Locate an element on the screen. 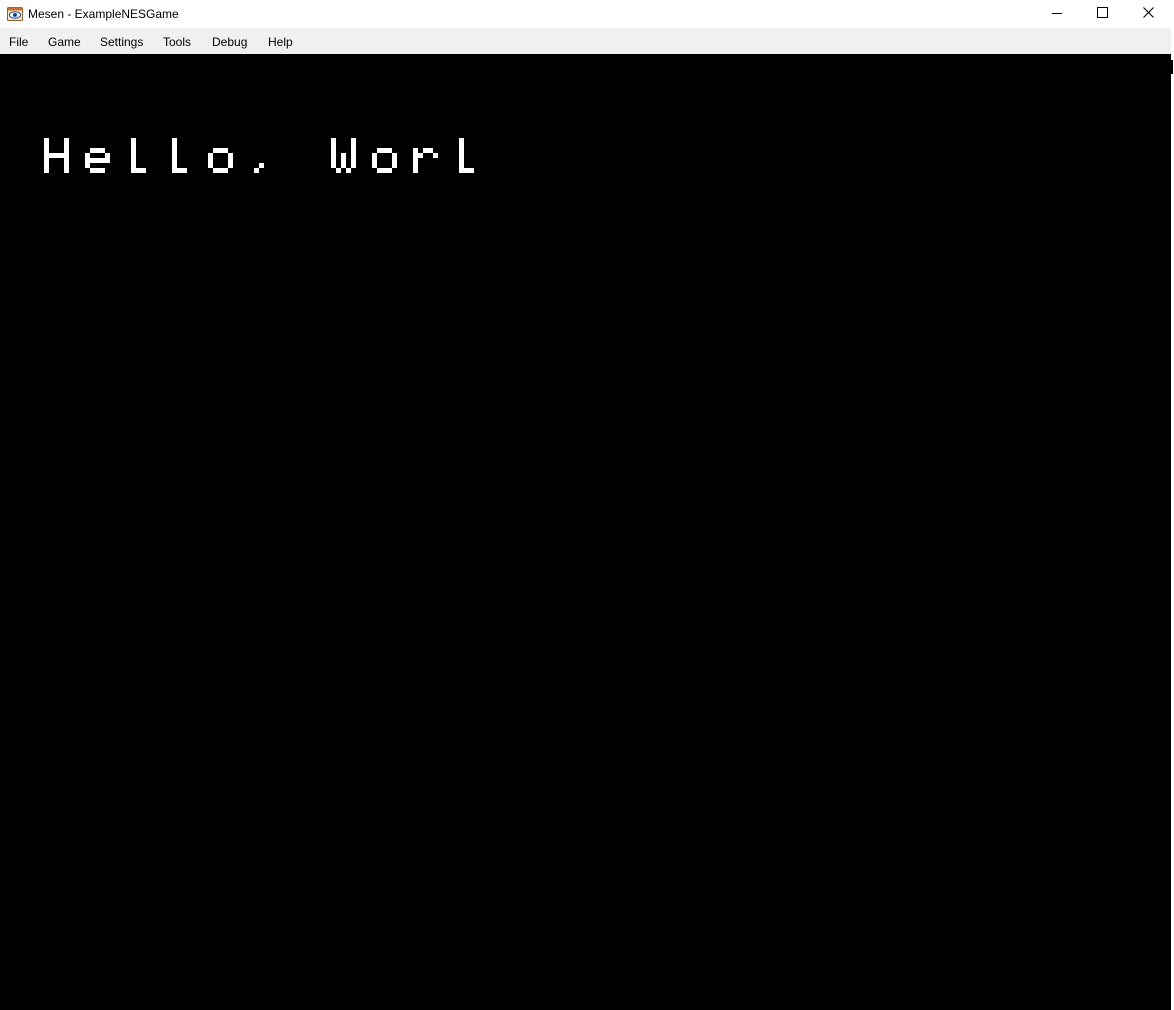 The image size is (1174, 1010). glyph-e is located at coordinates (97, 160).